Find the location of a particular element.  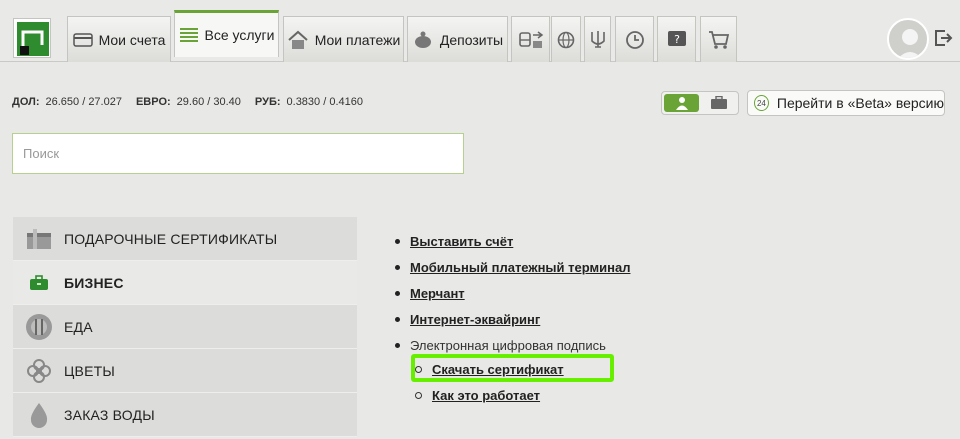

tab-globe is located at coordinates (566, 39).